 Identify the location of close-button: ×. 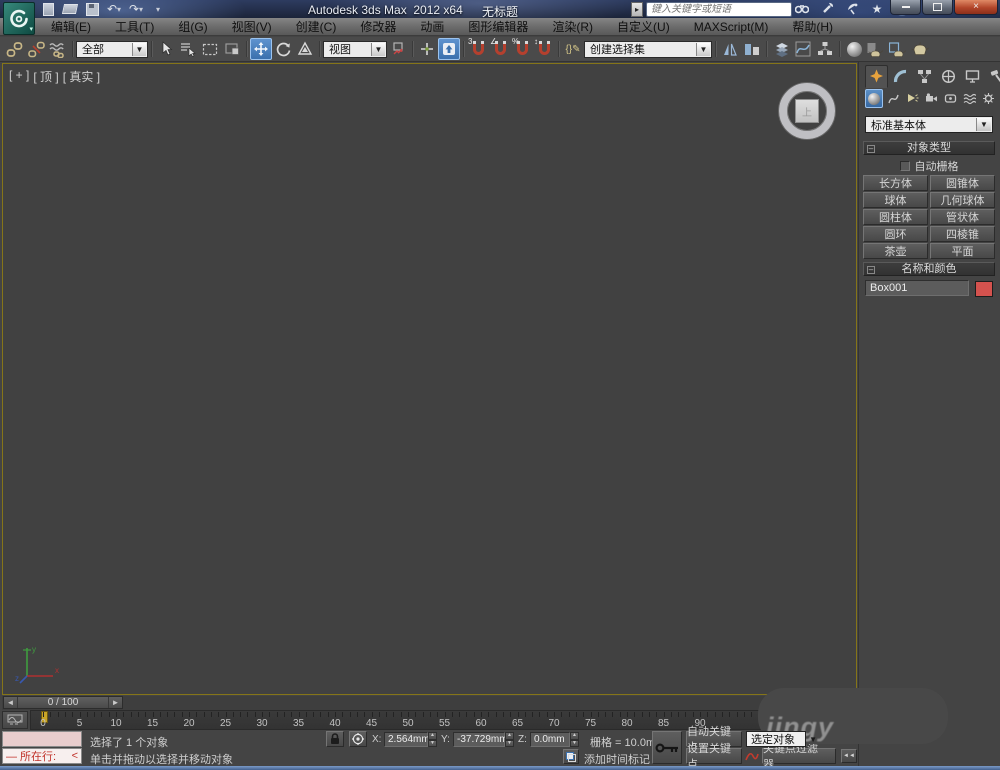
(976, 7).